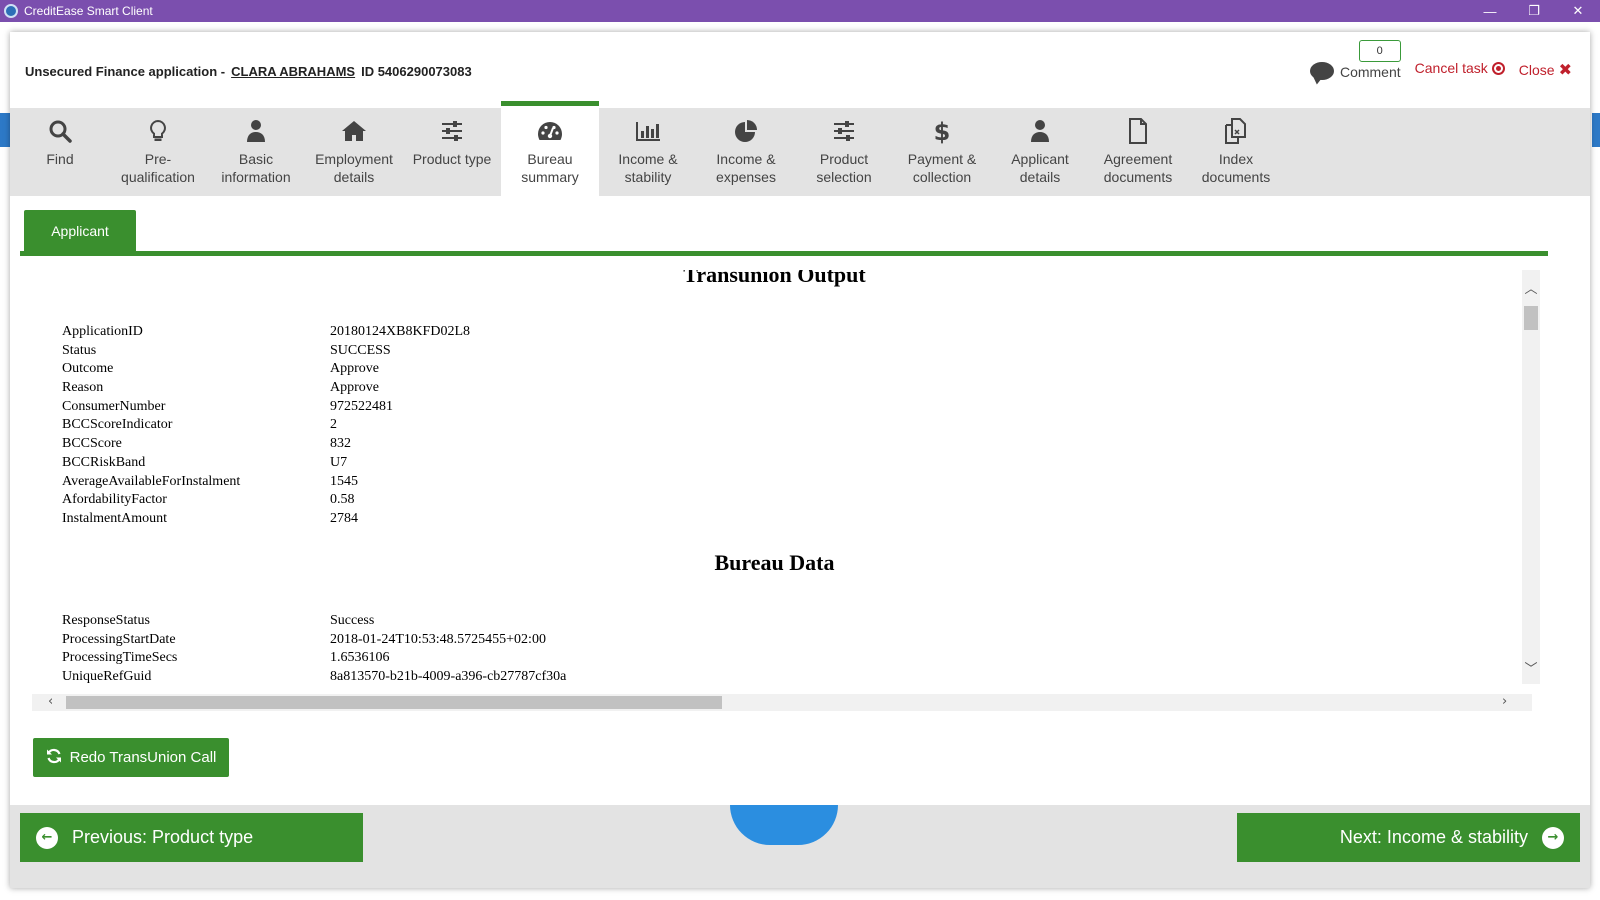  Describe the element at coordinates (782, 702) in the screenshot. I see `horizontal-scrollbar: ‹ ›` at that location.